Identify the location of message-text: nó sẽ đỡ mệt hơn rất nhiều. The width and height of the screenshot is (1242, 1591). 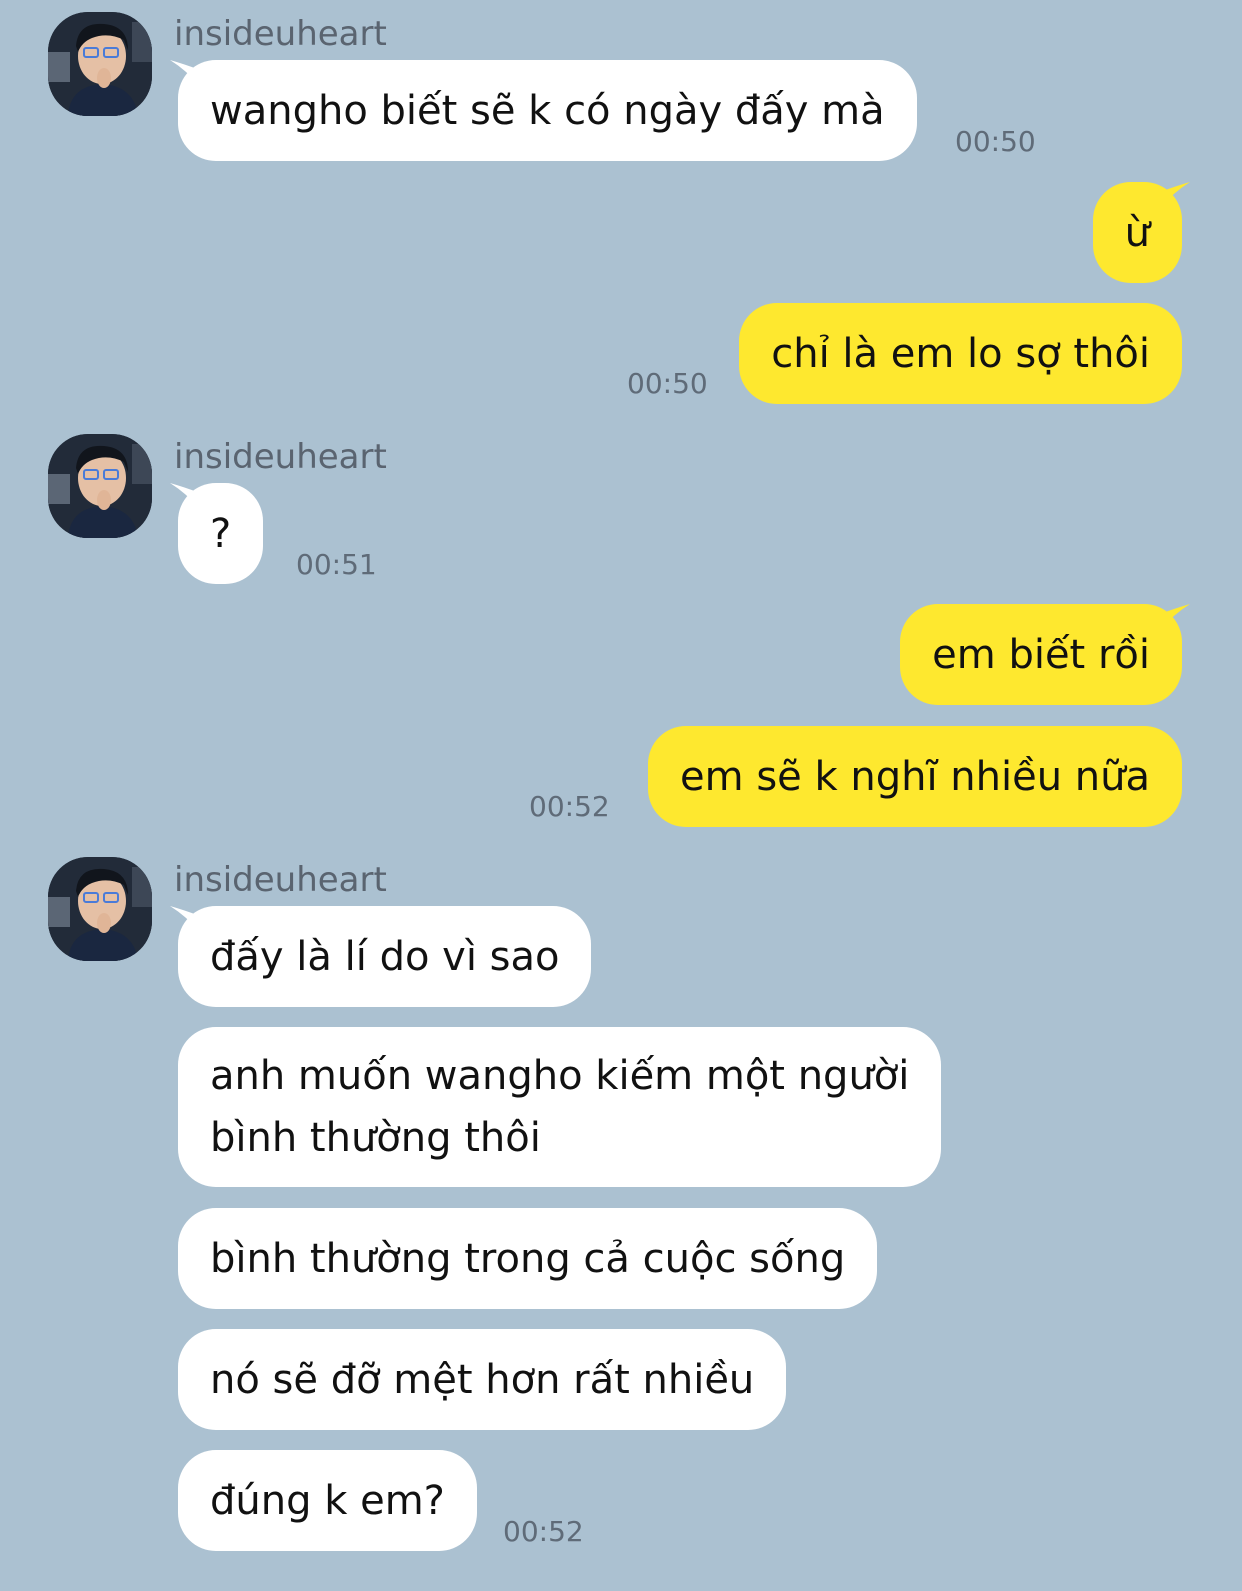
(482, 1379).